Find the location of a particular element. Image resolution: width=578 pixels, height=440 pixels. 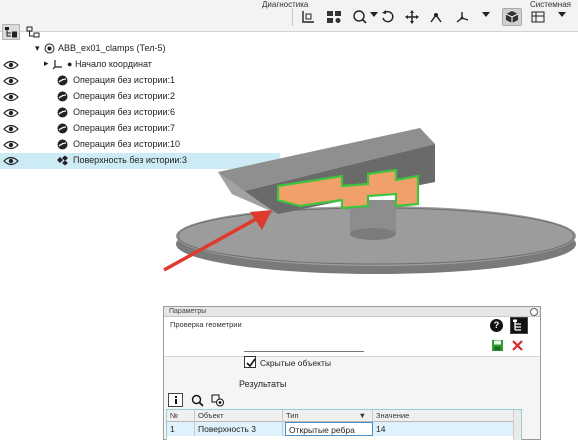

zoom-button is located at coordinates (360, 17).